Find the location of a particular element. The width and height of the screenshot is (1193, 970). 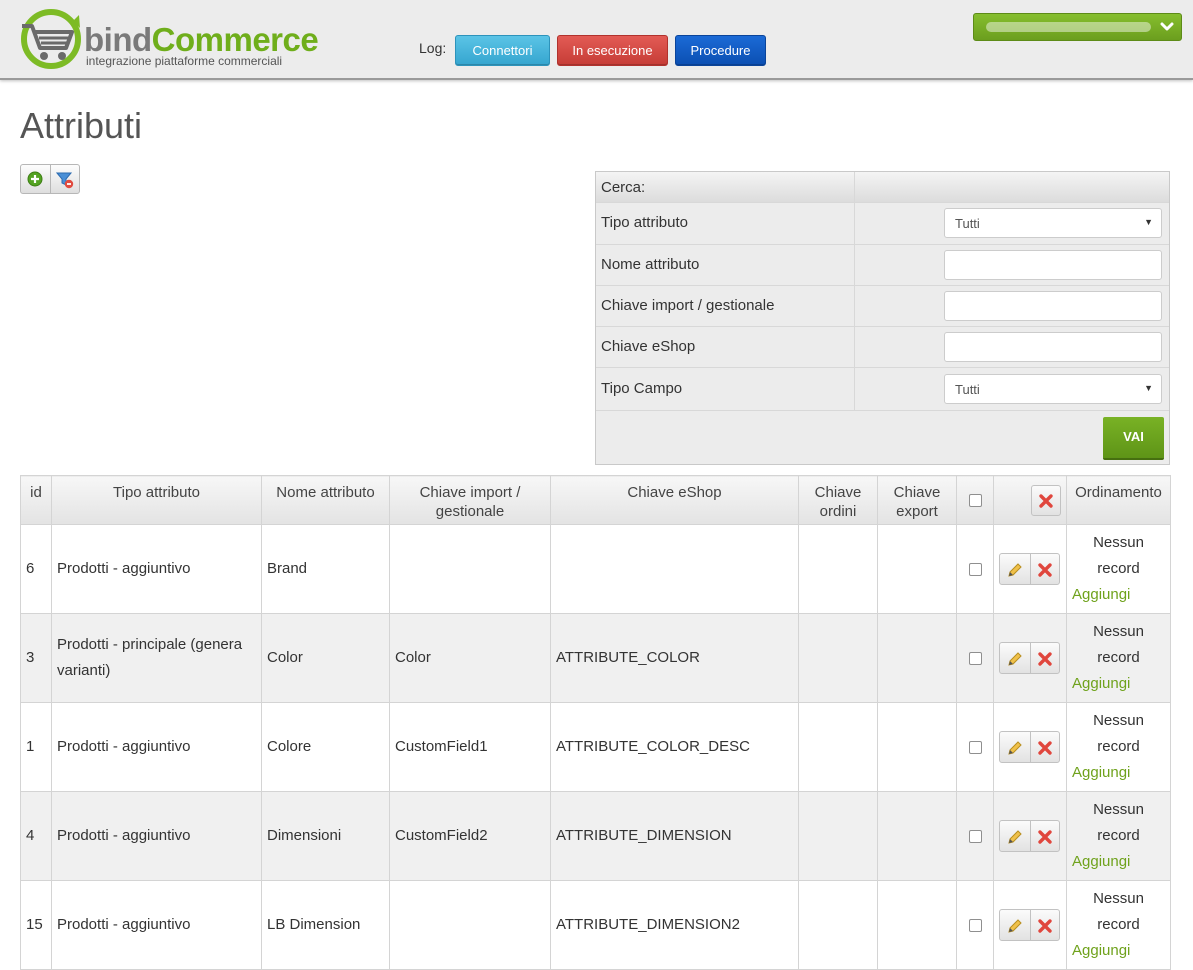

add-button is located at coordinates (36, 179).